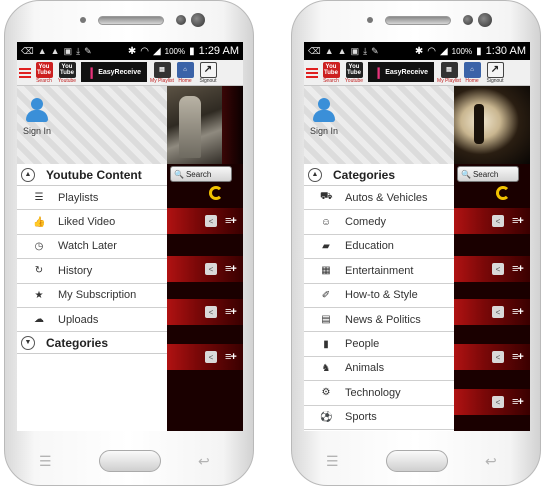  What do you see at coordinates (218, 51) in the screenshot?
I see `clock: 1:29 AM` at bounding box center [218, 51].